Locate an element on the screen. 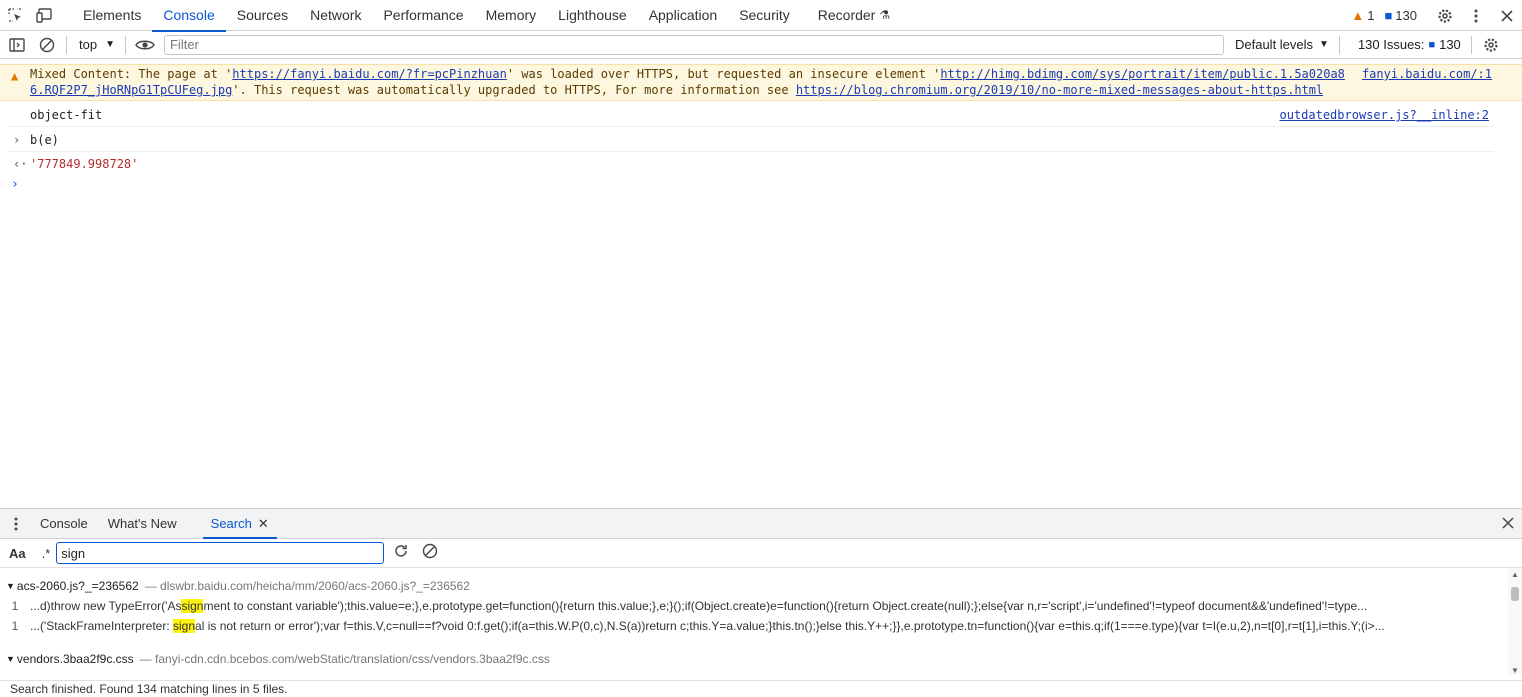  tab-security: Security is located at coordinates (764, 15).